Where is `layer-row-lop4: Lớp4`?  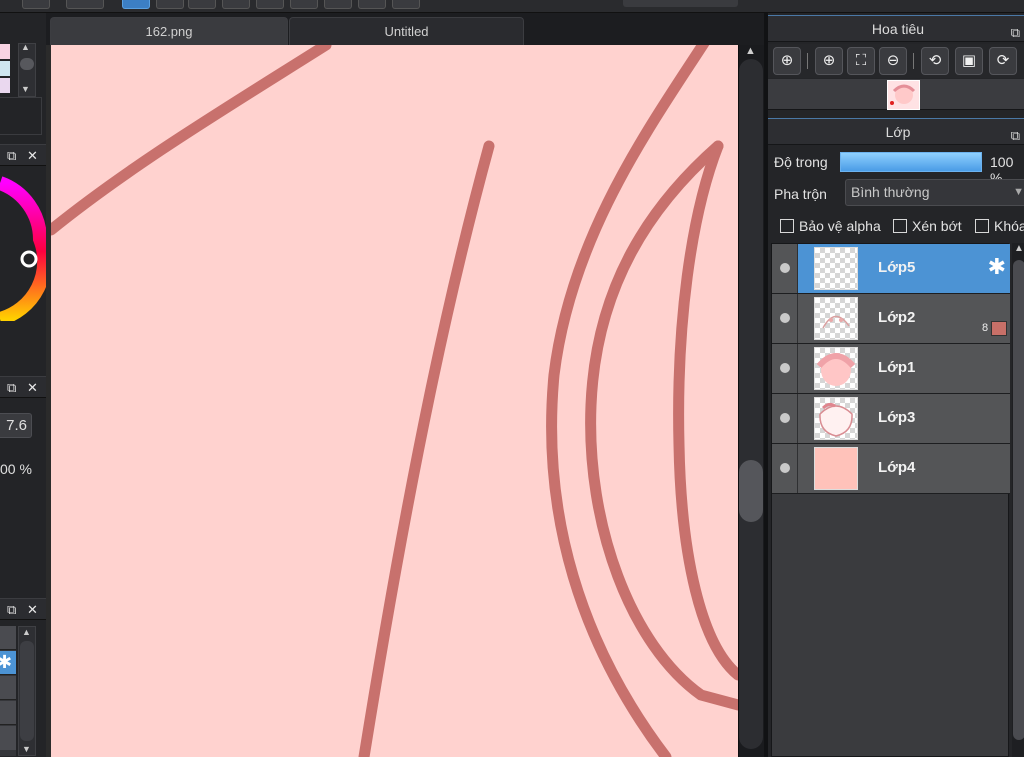
layer-row-lop4: Lớp4 is located at coordinates (891, 469).